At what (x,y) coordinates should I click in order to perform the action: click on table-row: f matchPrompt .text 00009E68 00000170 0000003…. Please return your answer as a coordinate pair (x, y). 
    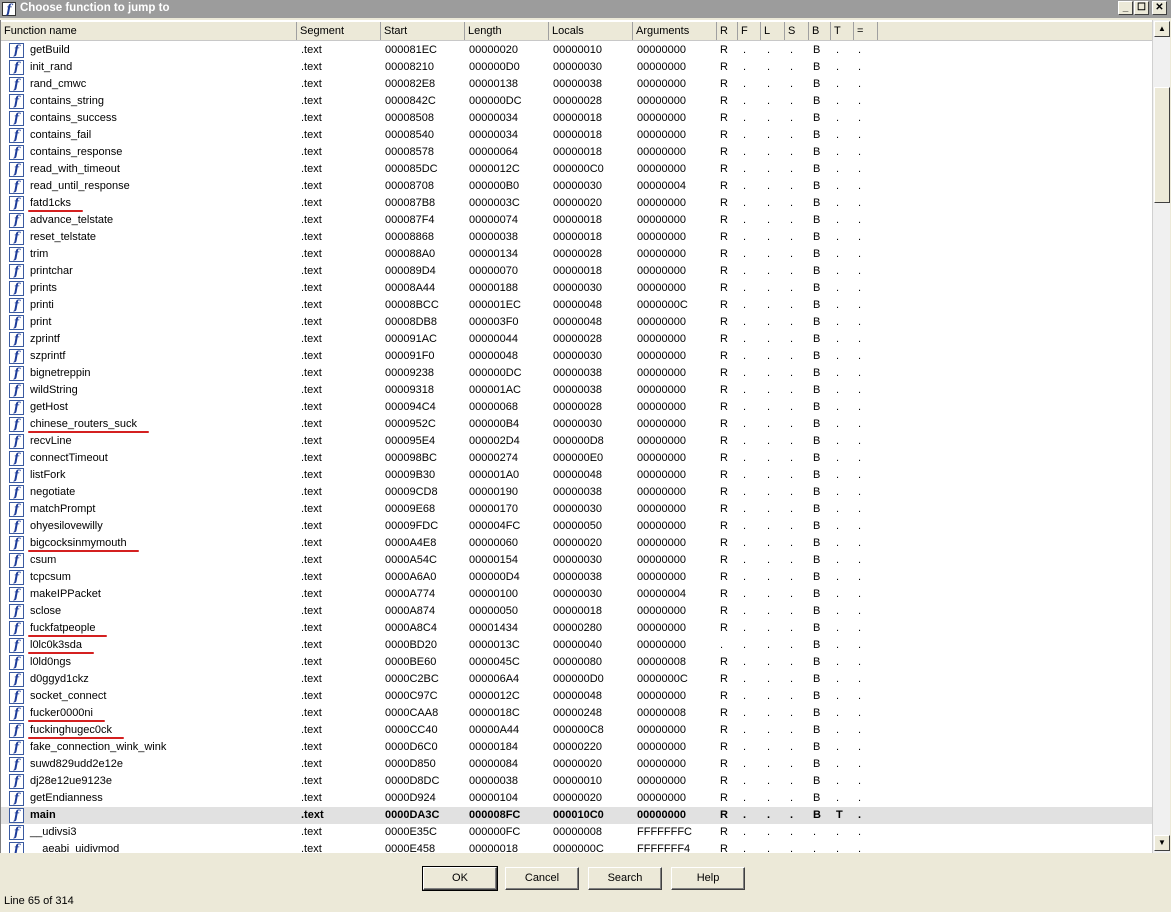
    Looking at the image, I should click on (576, 509).